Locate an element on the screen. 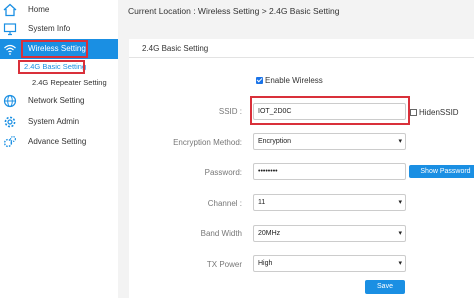  nav-advance-setting: Advance Setting is located at coordinates (59, 142).